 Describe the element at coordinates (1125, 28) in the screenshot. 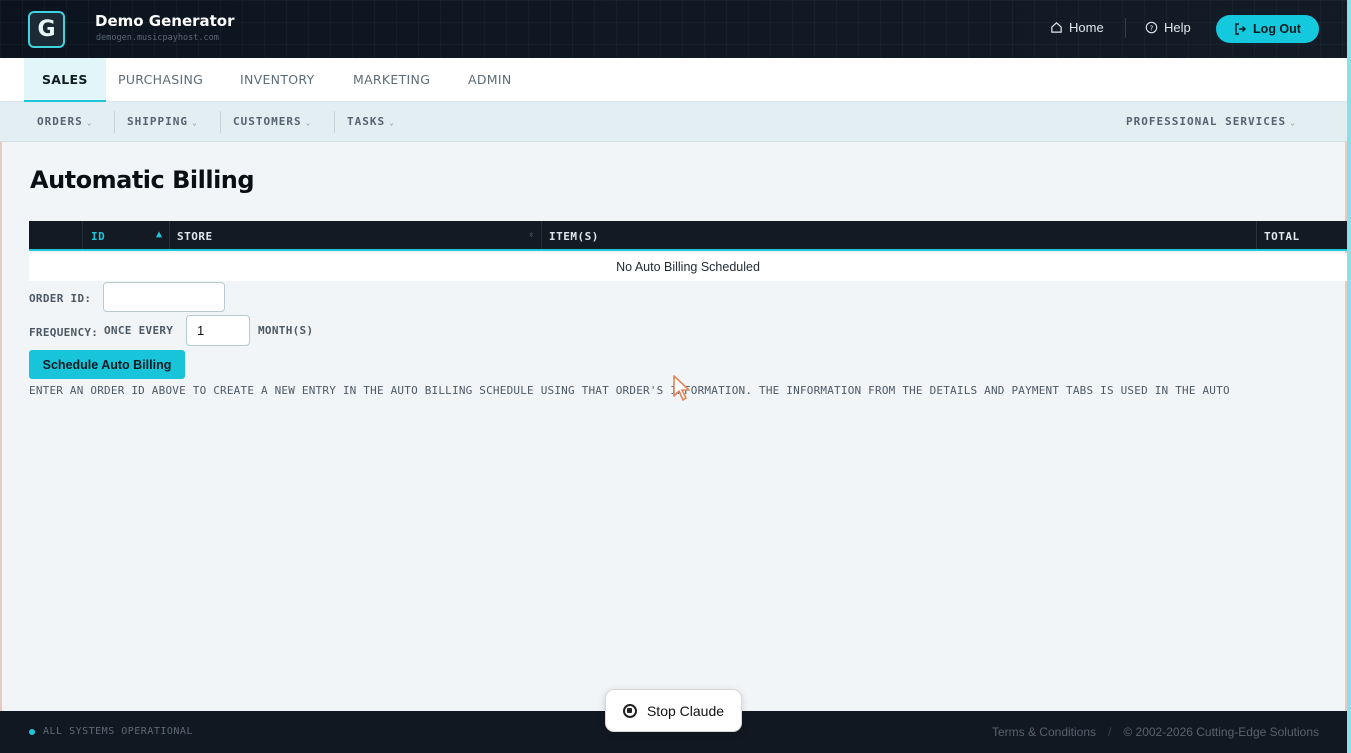

I see `header-divider` at that location.